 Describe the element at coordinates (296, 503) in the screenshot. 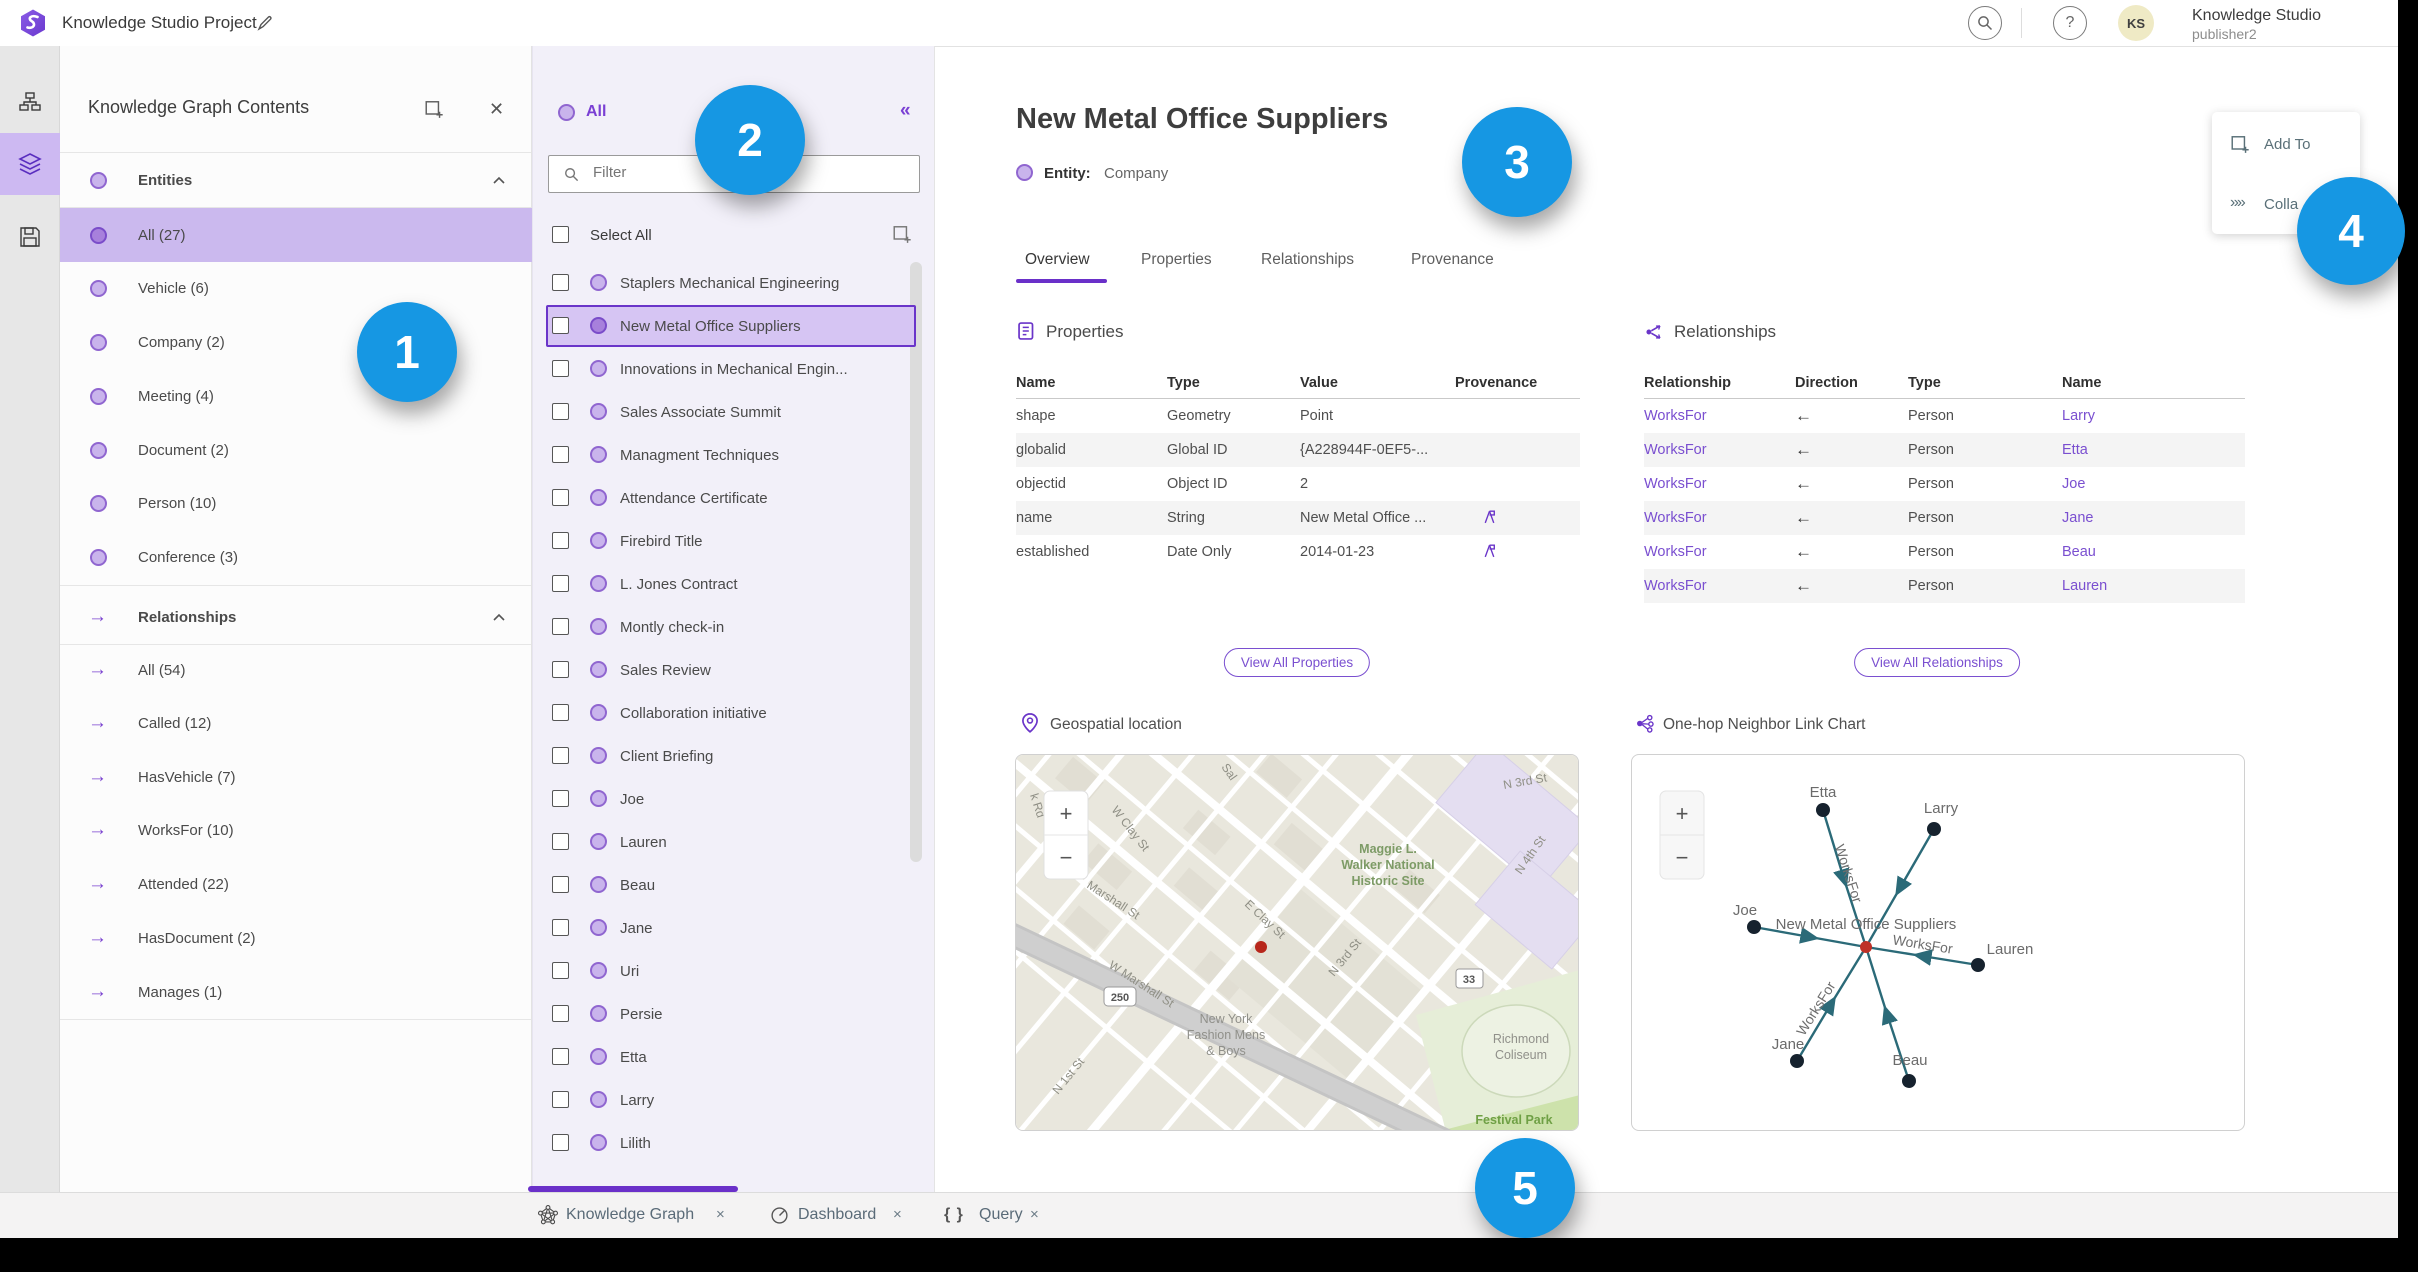

I see `sidebar-item-person: Person (10)` at that location.